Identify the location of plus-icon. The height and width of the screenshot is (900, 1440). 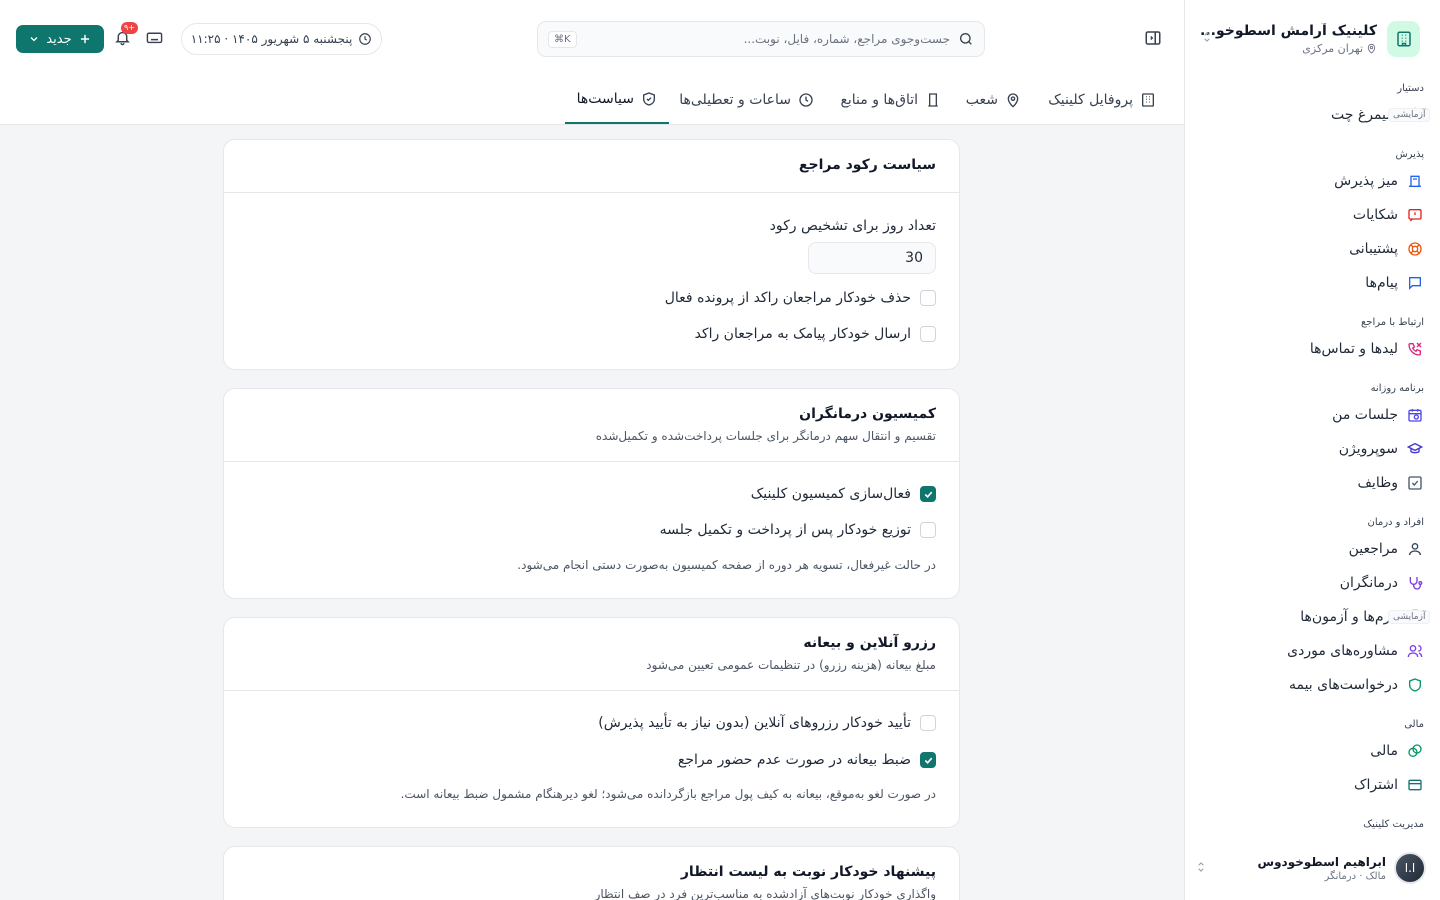
(85, 39).